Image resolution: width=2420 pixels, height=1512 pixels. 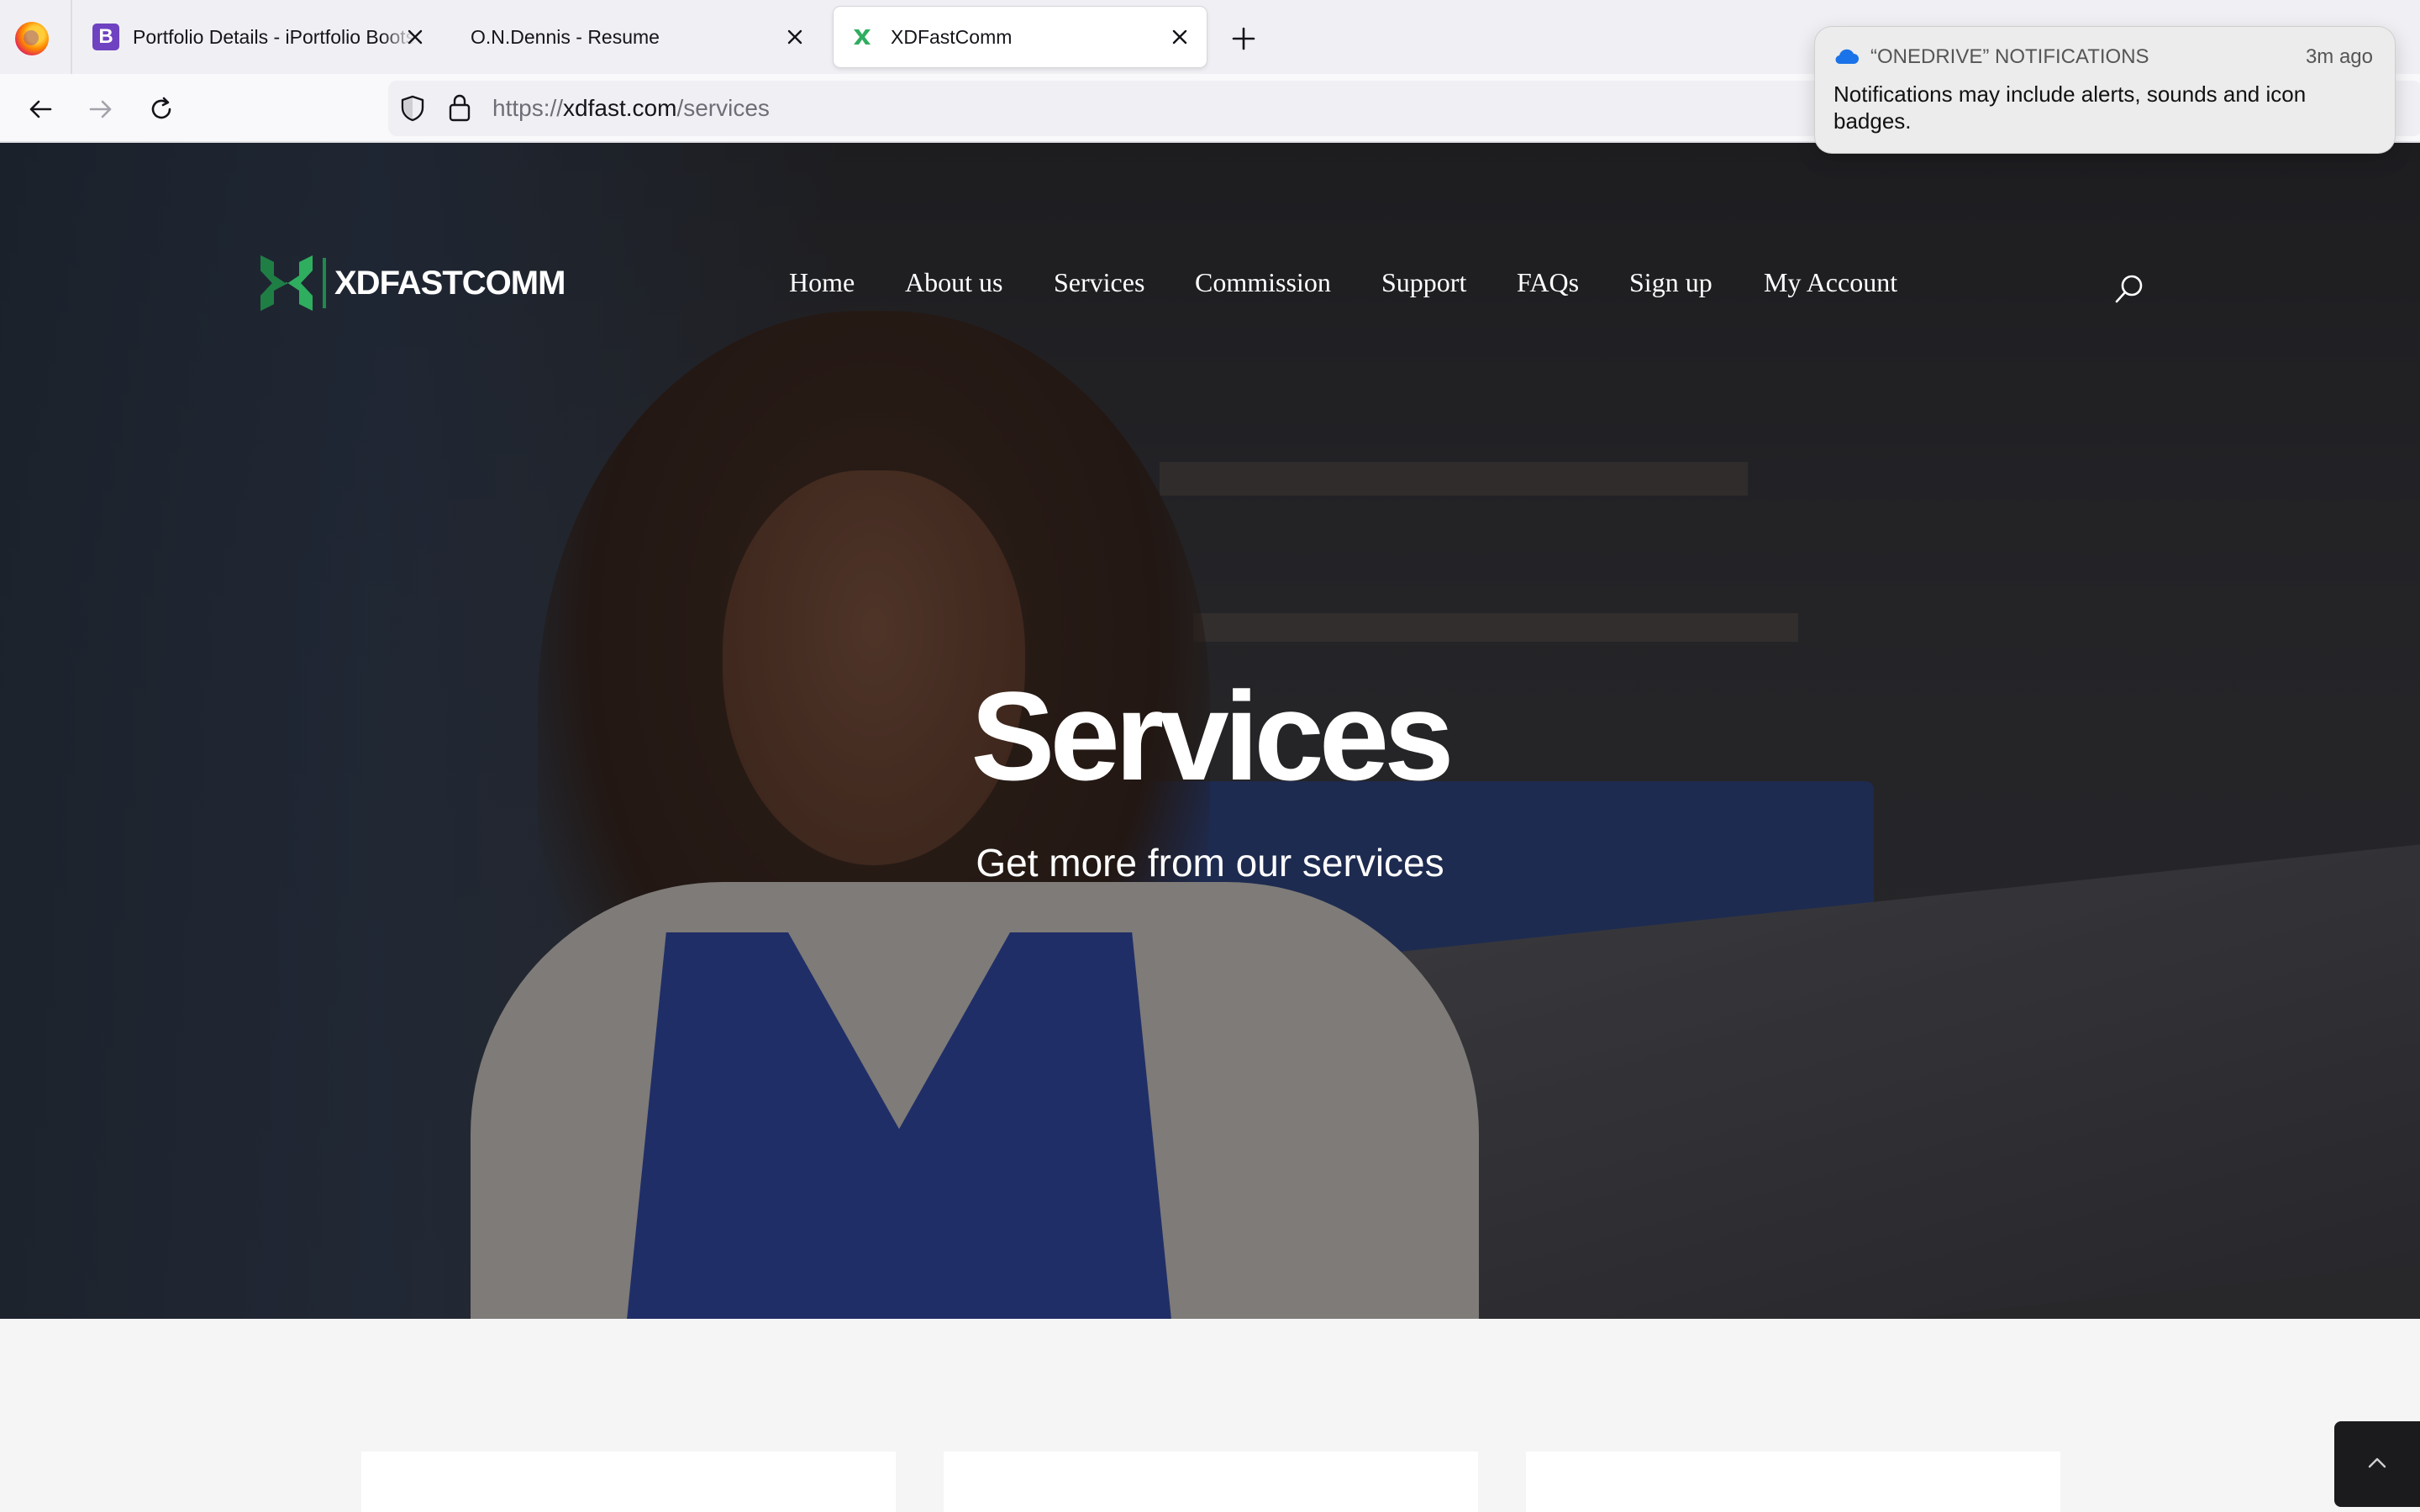 I want to click on arrow-left-icon, so click(x=40, y=109).